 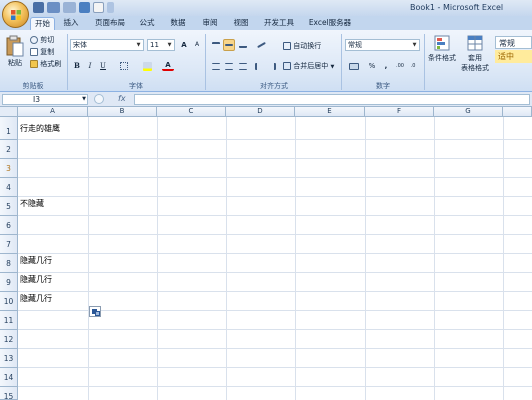 What do you see at coordinates (103, 66) in the screenshot?
I see `underline-button: U` at bounding box center [103, 66].